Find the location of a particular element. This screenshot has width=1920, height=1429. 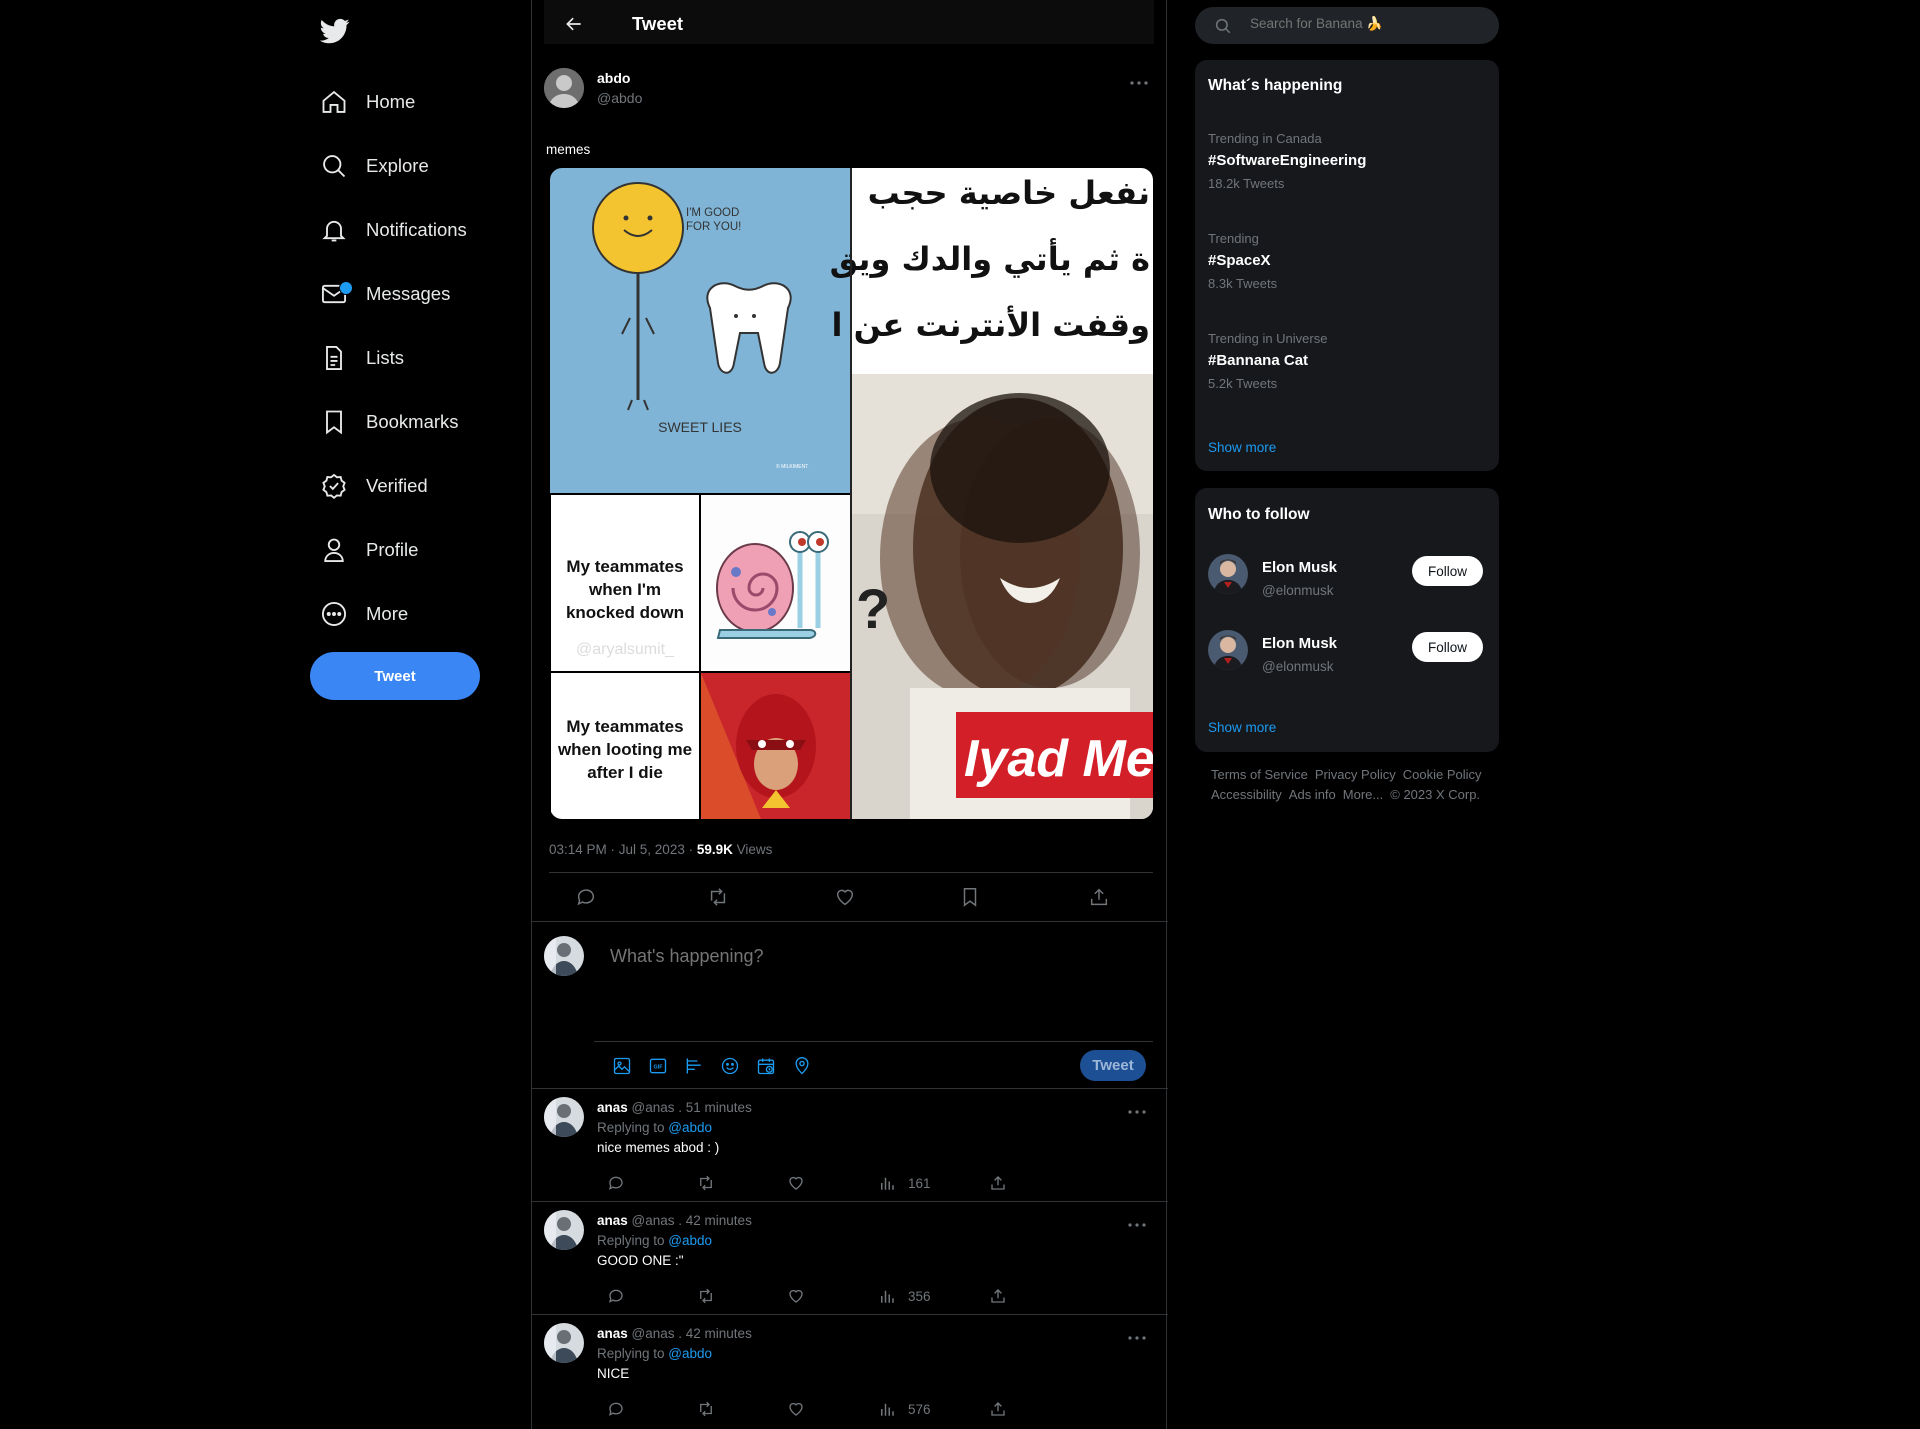

nav-label-messages: Messages is located at coordinates (408, 293).